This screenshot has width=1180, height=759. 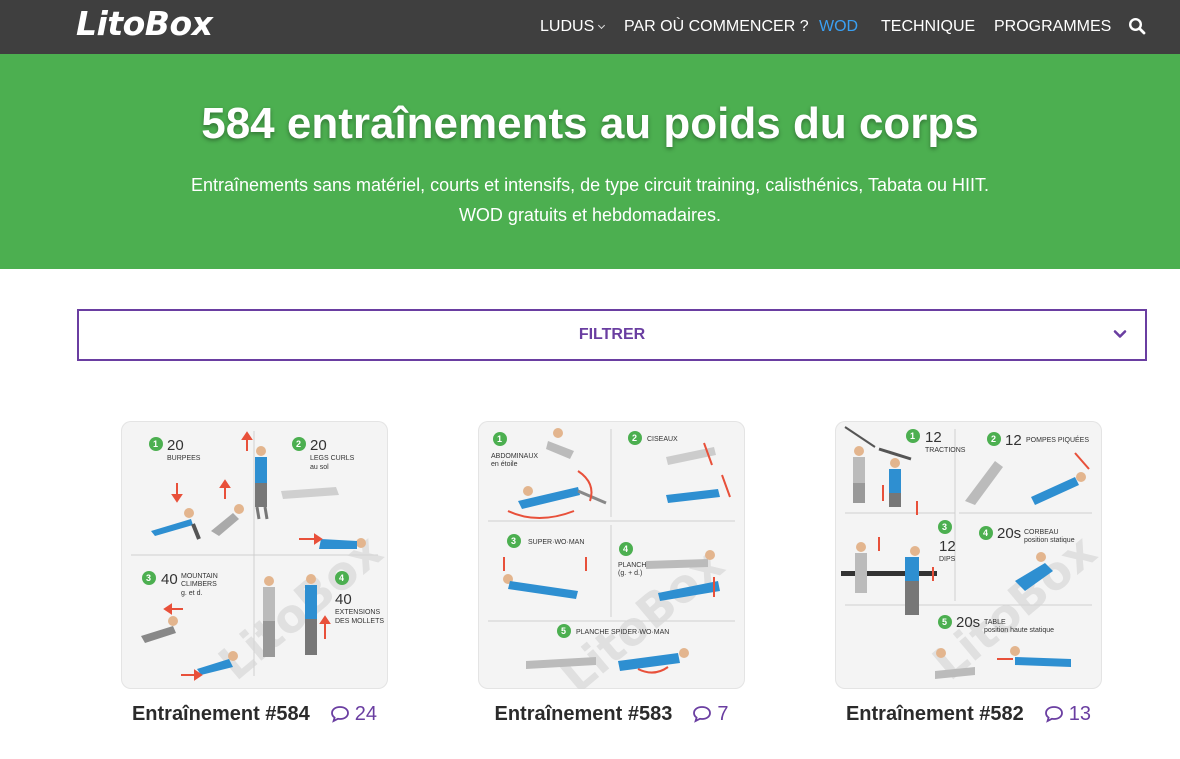 What do you see at coordinates (319, 467) in the screenshot?
I see `svg-text: au sol` at bounding box center [319, 467].